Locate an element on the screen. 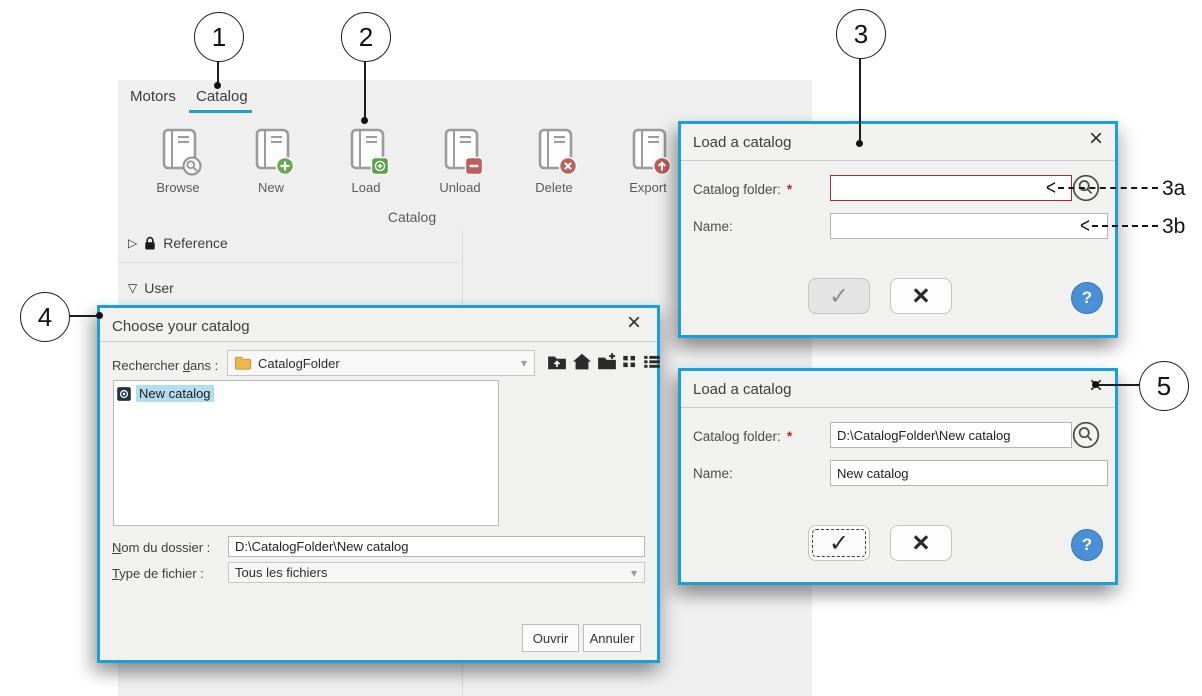 The image size is (1202, 696). folder-name-label: Nom du dossier : is located at coordinates (161, 547).